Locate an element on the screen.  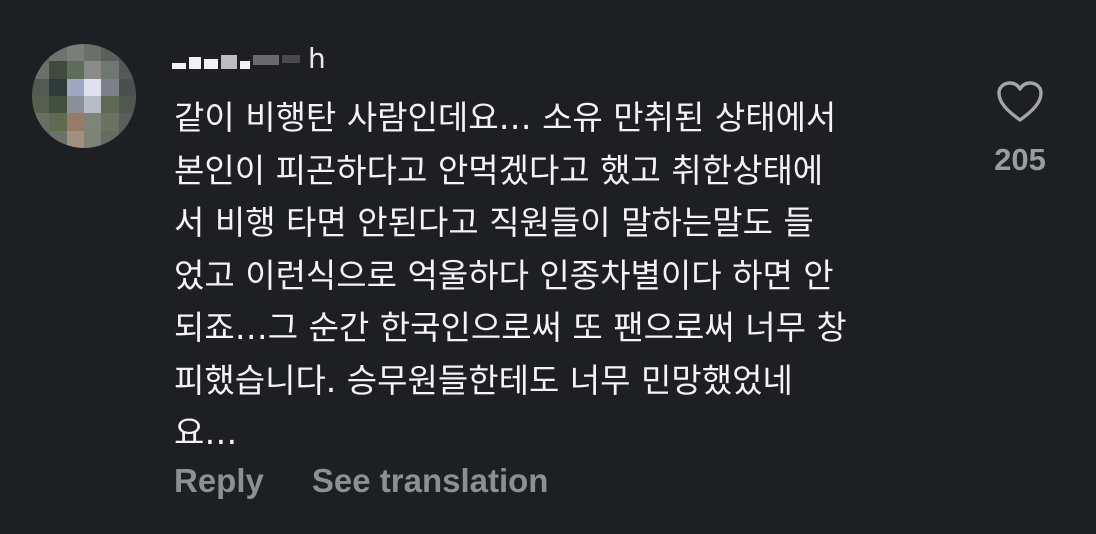
avatar is located at coordinates (84, 96).